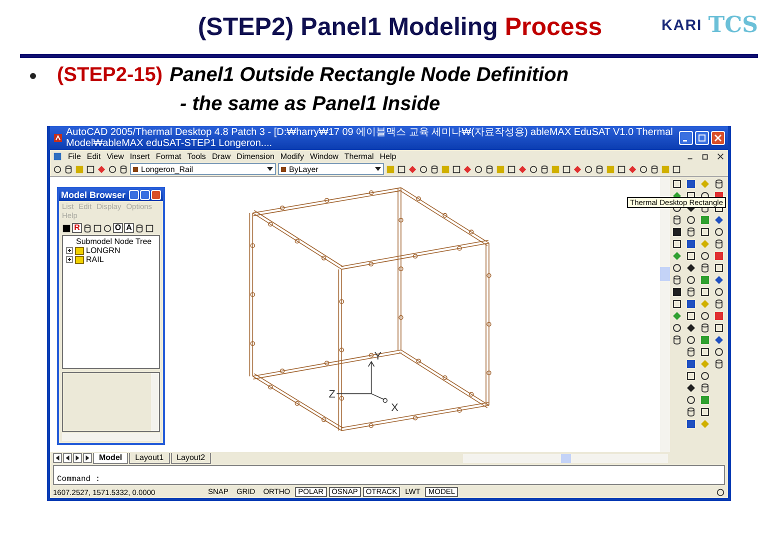 Image resolution: width=780 pixels, height=540 pixels. What do you see at coordinates (720, 156) in the screenshot?
I see `close-icon` at bounding box center [720, 156].